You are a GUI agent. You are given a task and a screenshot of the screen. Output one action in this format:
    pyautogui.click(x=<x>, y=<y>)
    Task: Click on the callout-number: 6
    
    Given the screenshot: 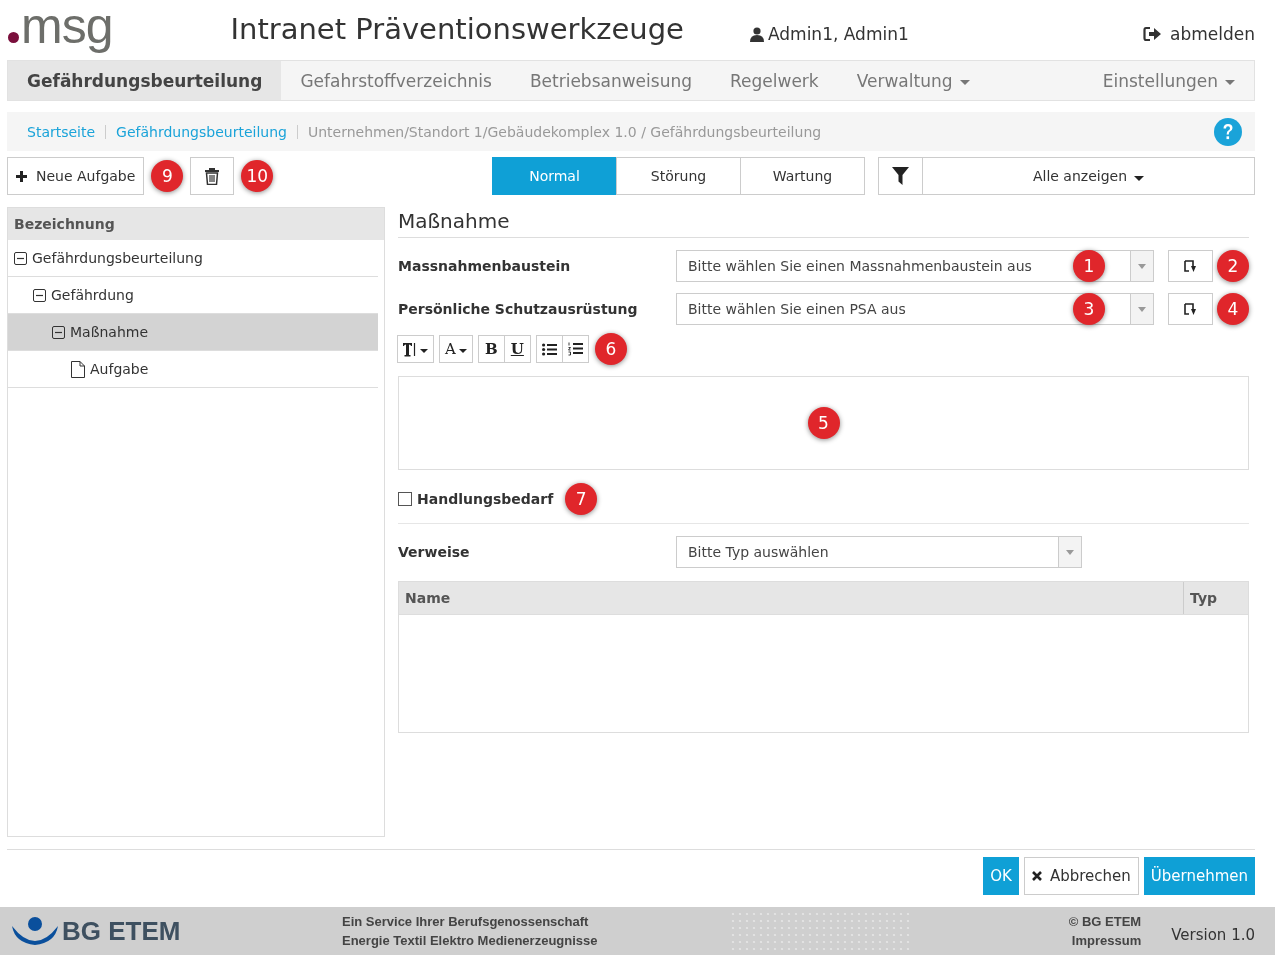 What is the action you would take?
    pyautogui.click(x=610, y=349)
    